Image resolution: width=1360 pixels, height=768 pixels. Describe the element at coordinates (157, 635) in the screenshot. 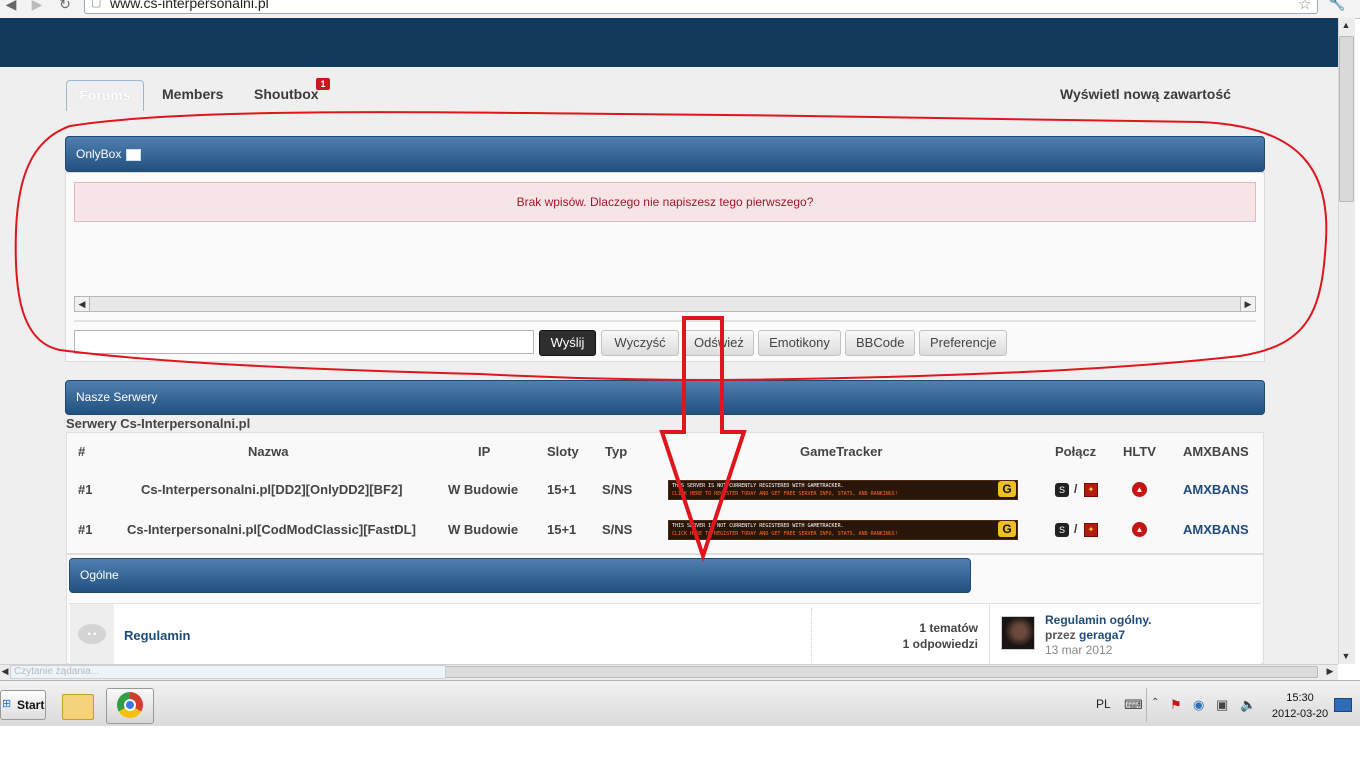

I see `forum-link: Regulamin` at that location.